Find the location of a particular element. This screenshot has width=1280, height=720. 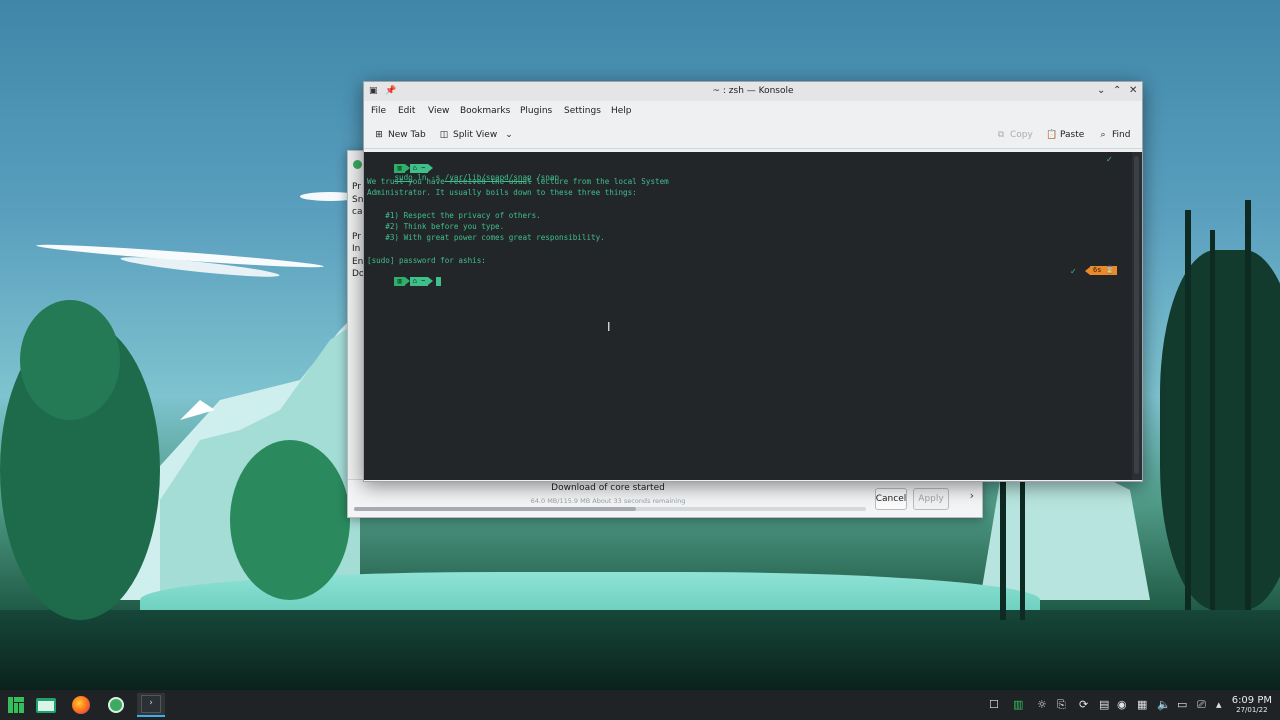

menu-bookmarks: Bookmarks is located at coordinates (485, 111).